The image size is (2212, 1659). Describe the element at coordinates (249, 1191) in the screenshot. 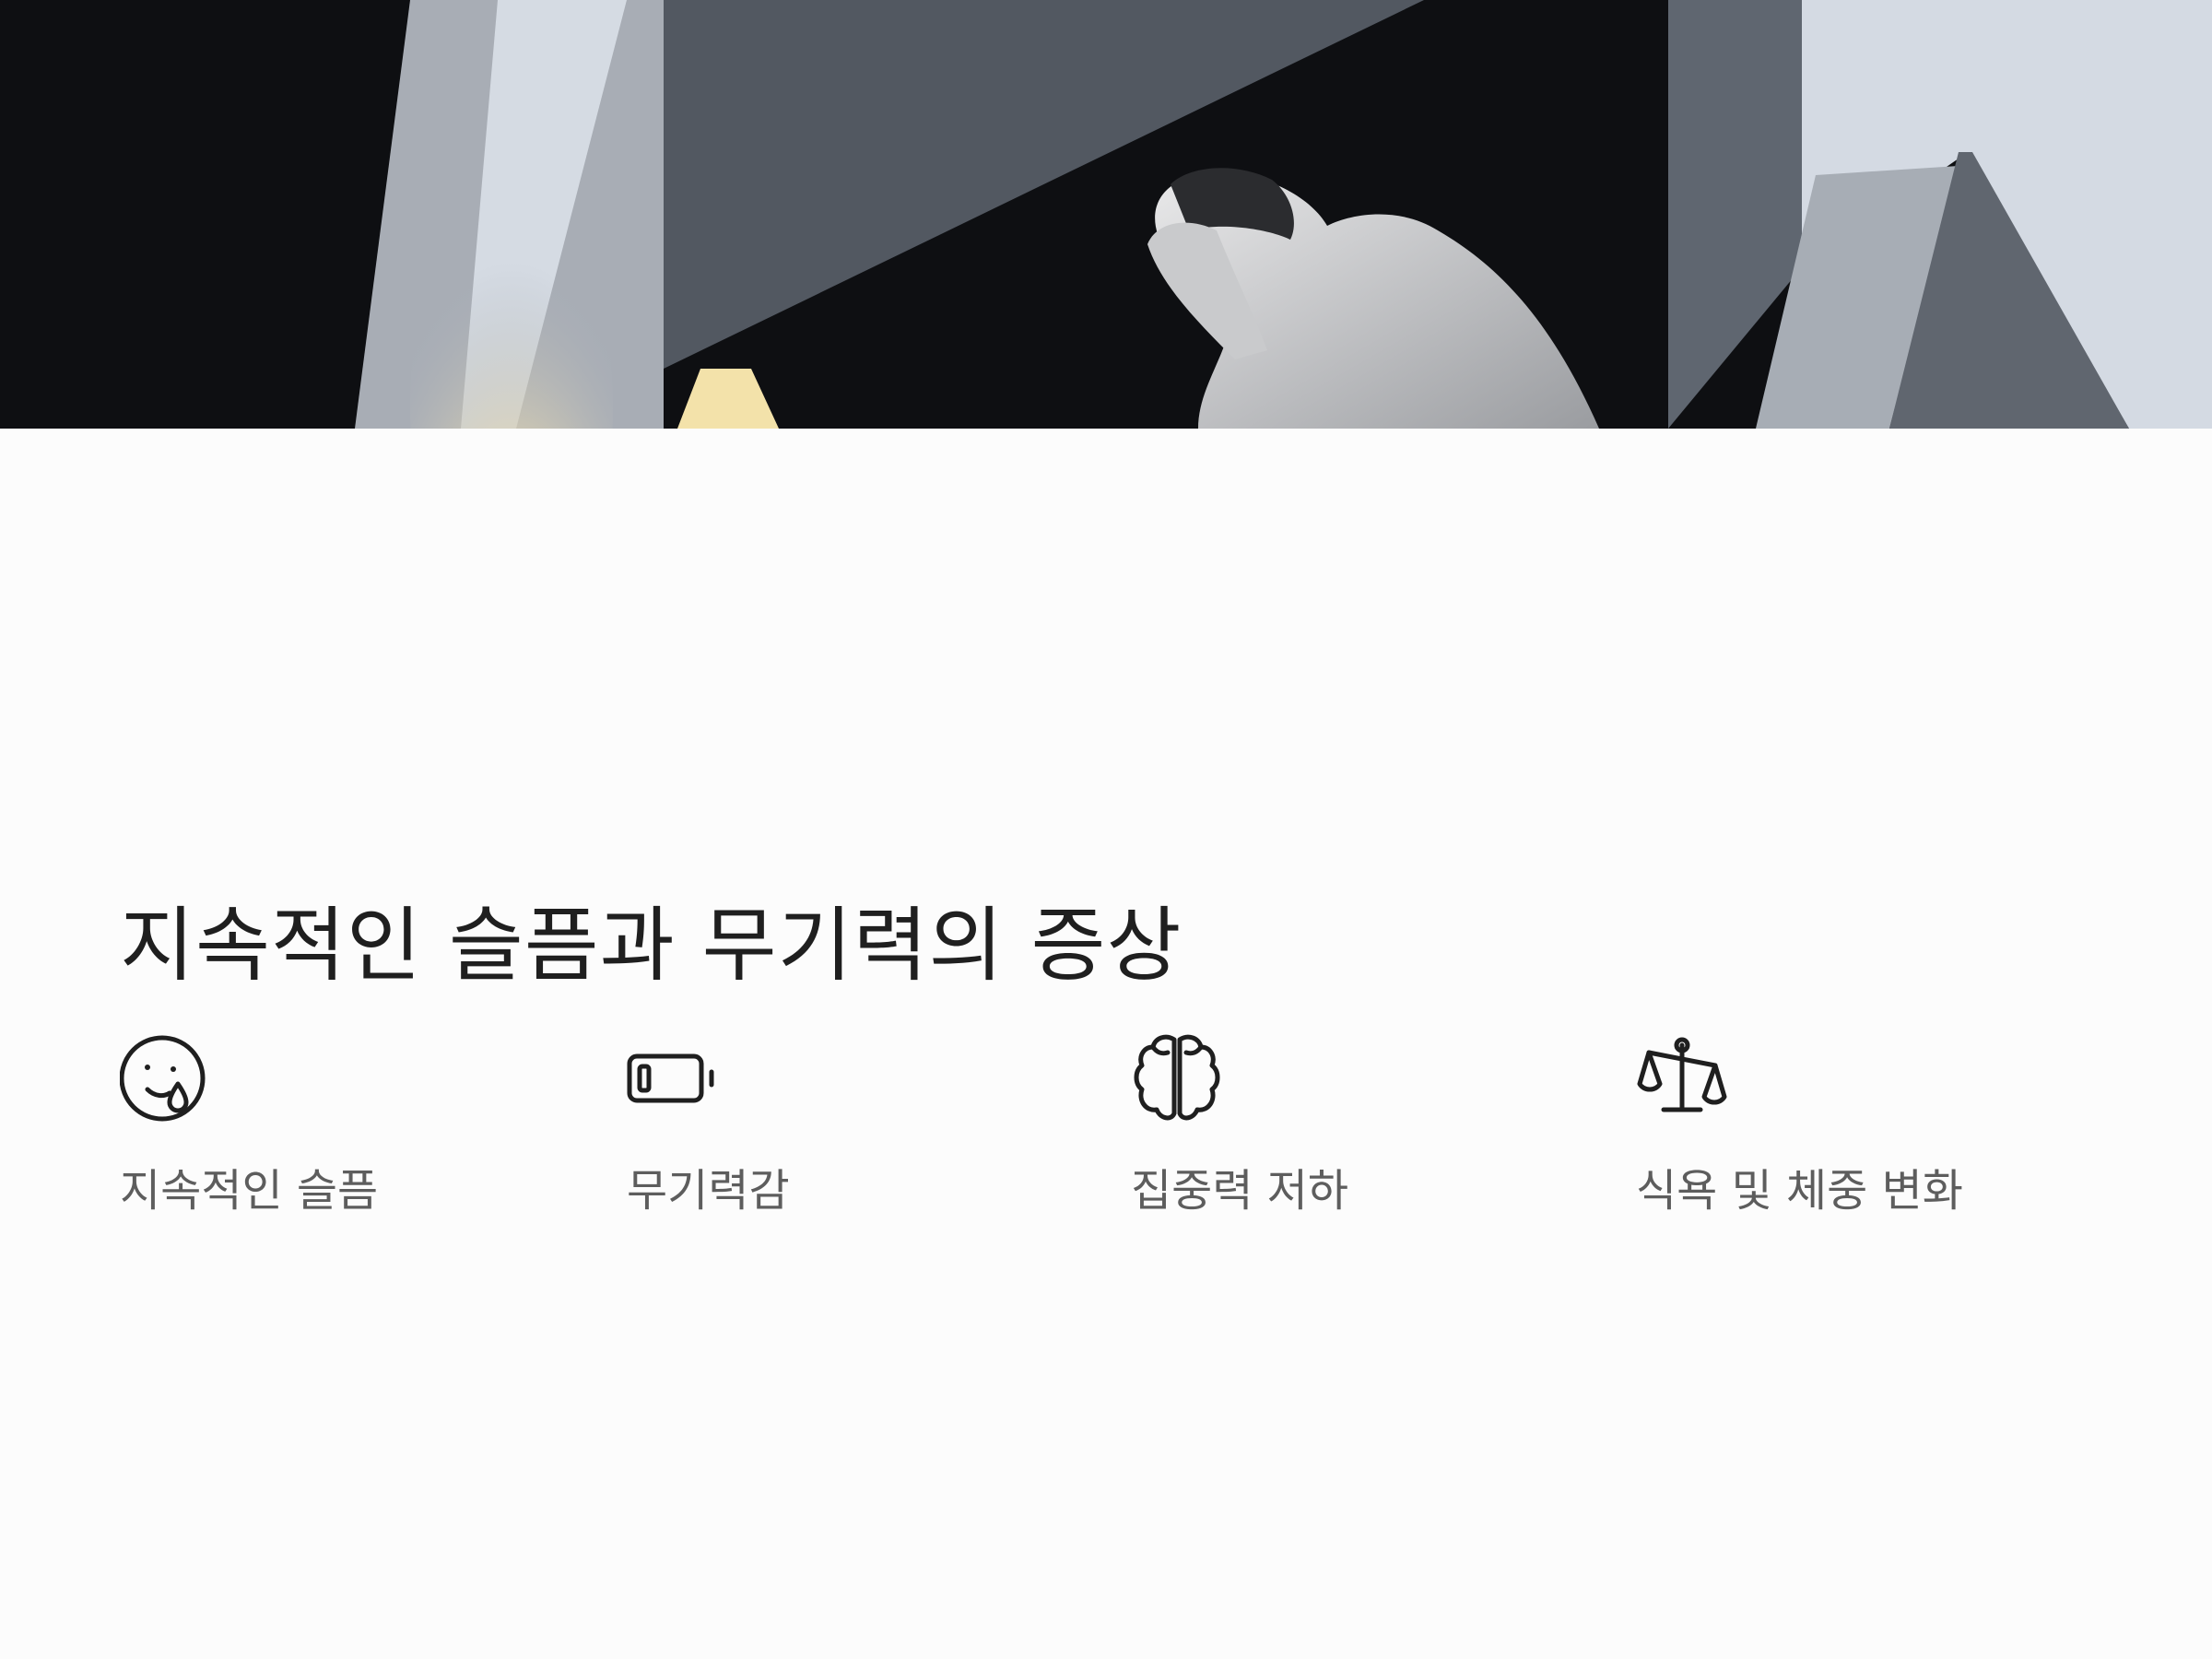

I see `symptom-label: 지속적인 슬픔` at that location.